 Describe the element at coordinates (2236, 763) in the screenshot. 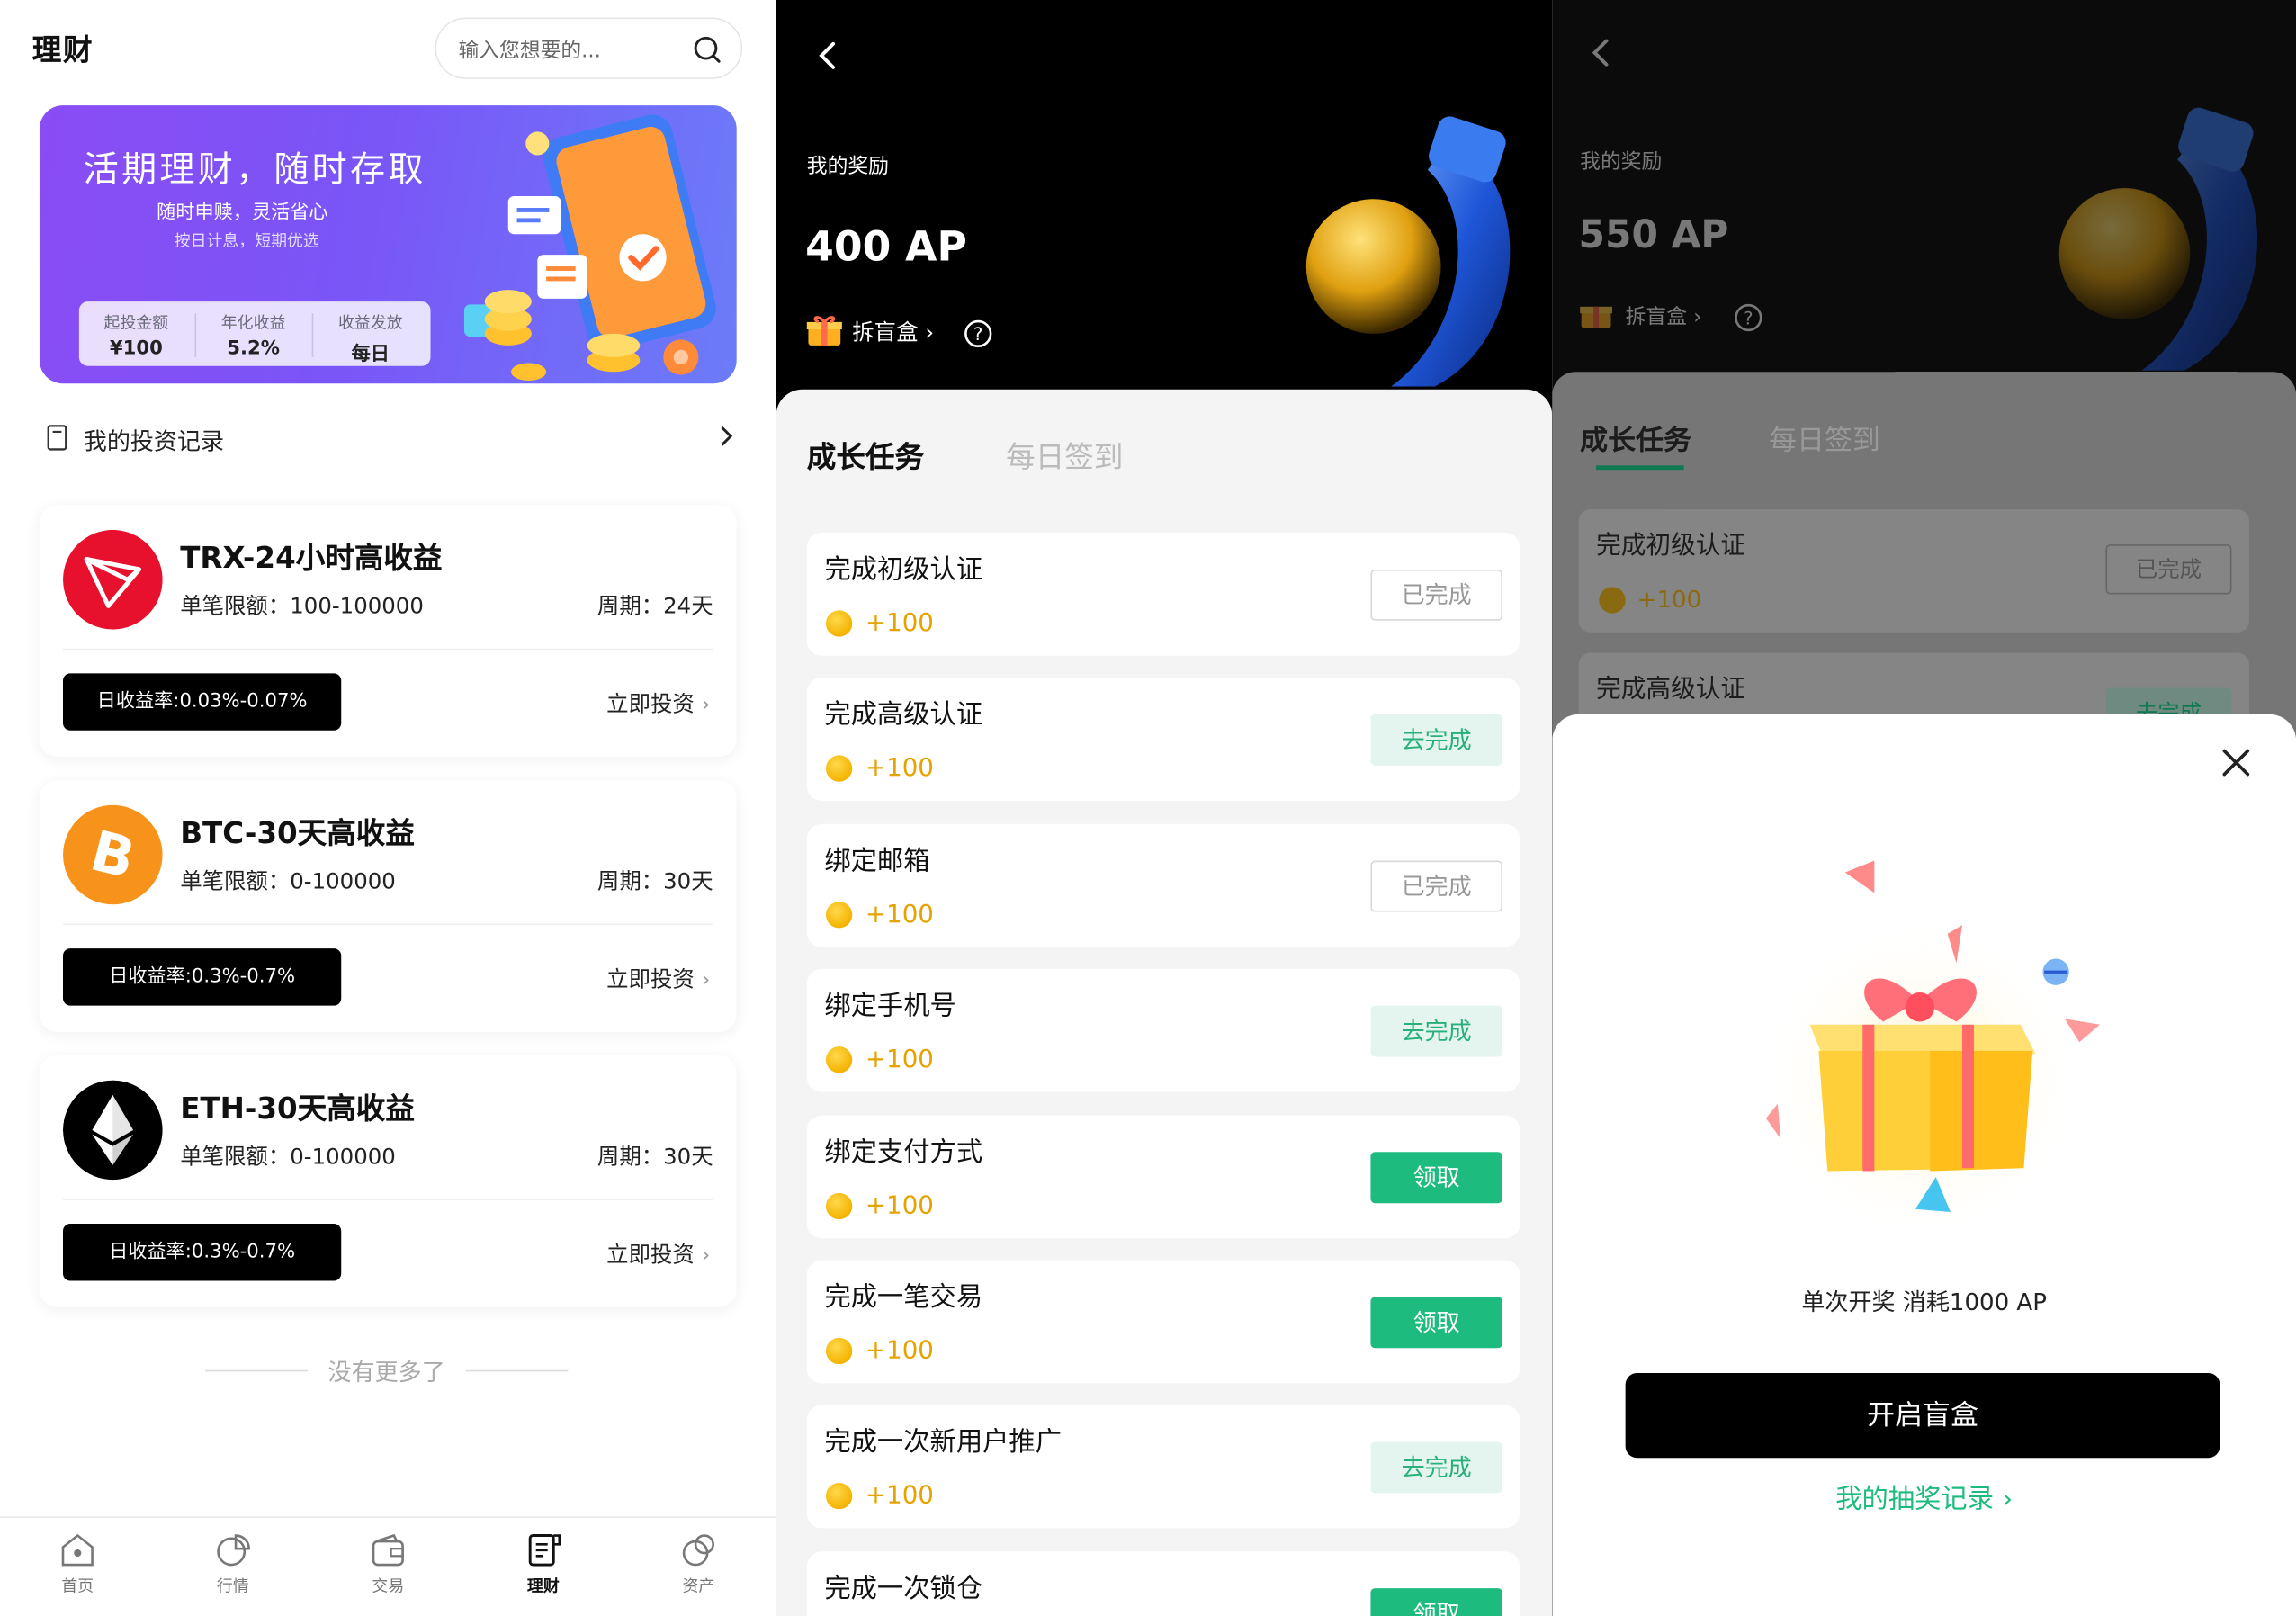

I see `close-icon` at that location.